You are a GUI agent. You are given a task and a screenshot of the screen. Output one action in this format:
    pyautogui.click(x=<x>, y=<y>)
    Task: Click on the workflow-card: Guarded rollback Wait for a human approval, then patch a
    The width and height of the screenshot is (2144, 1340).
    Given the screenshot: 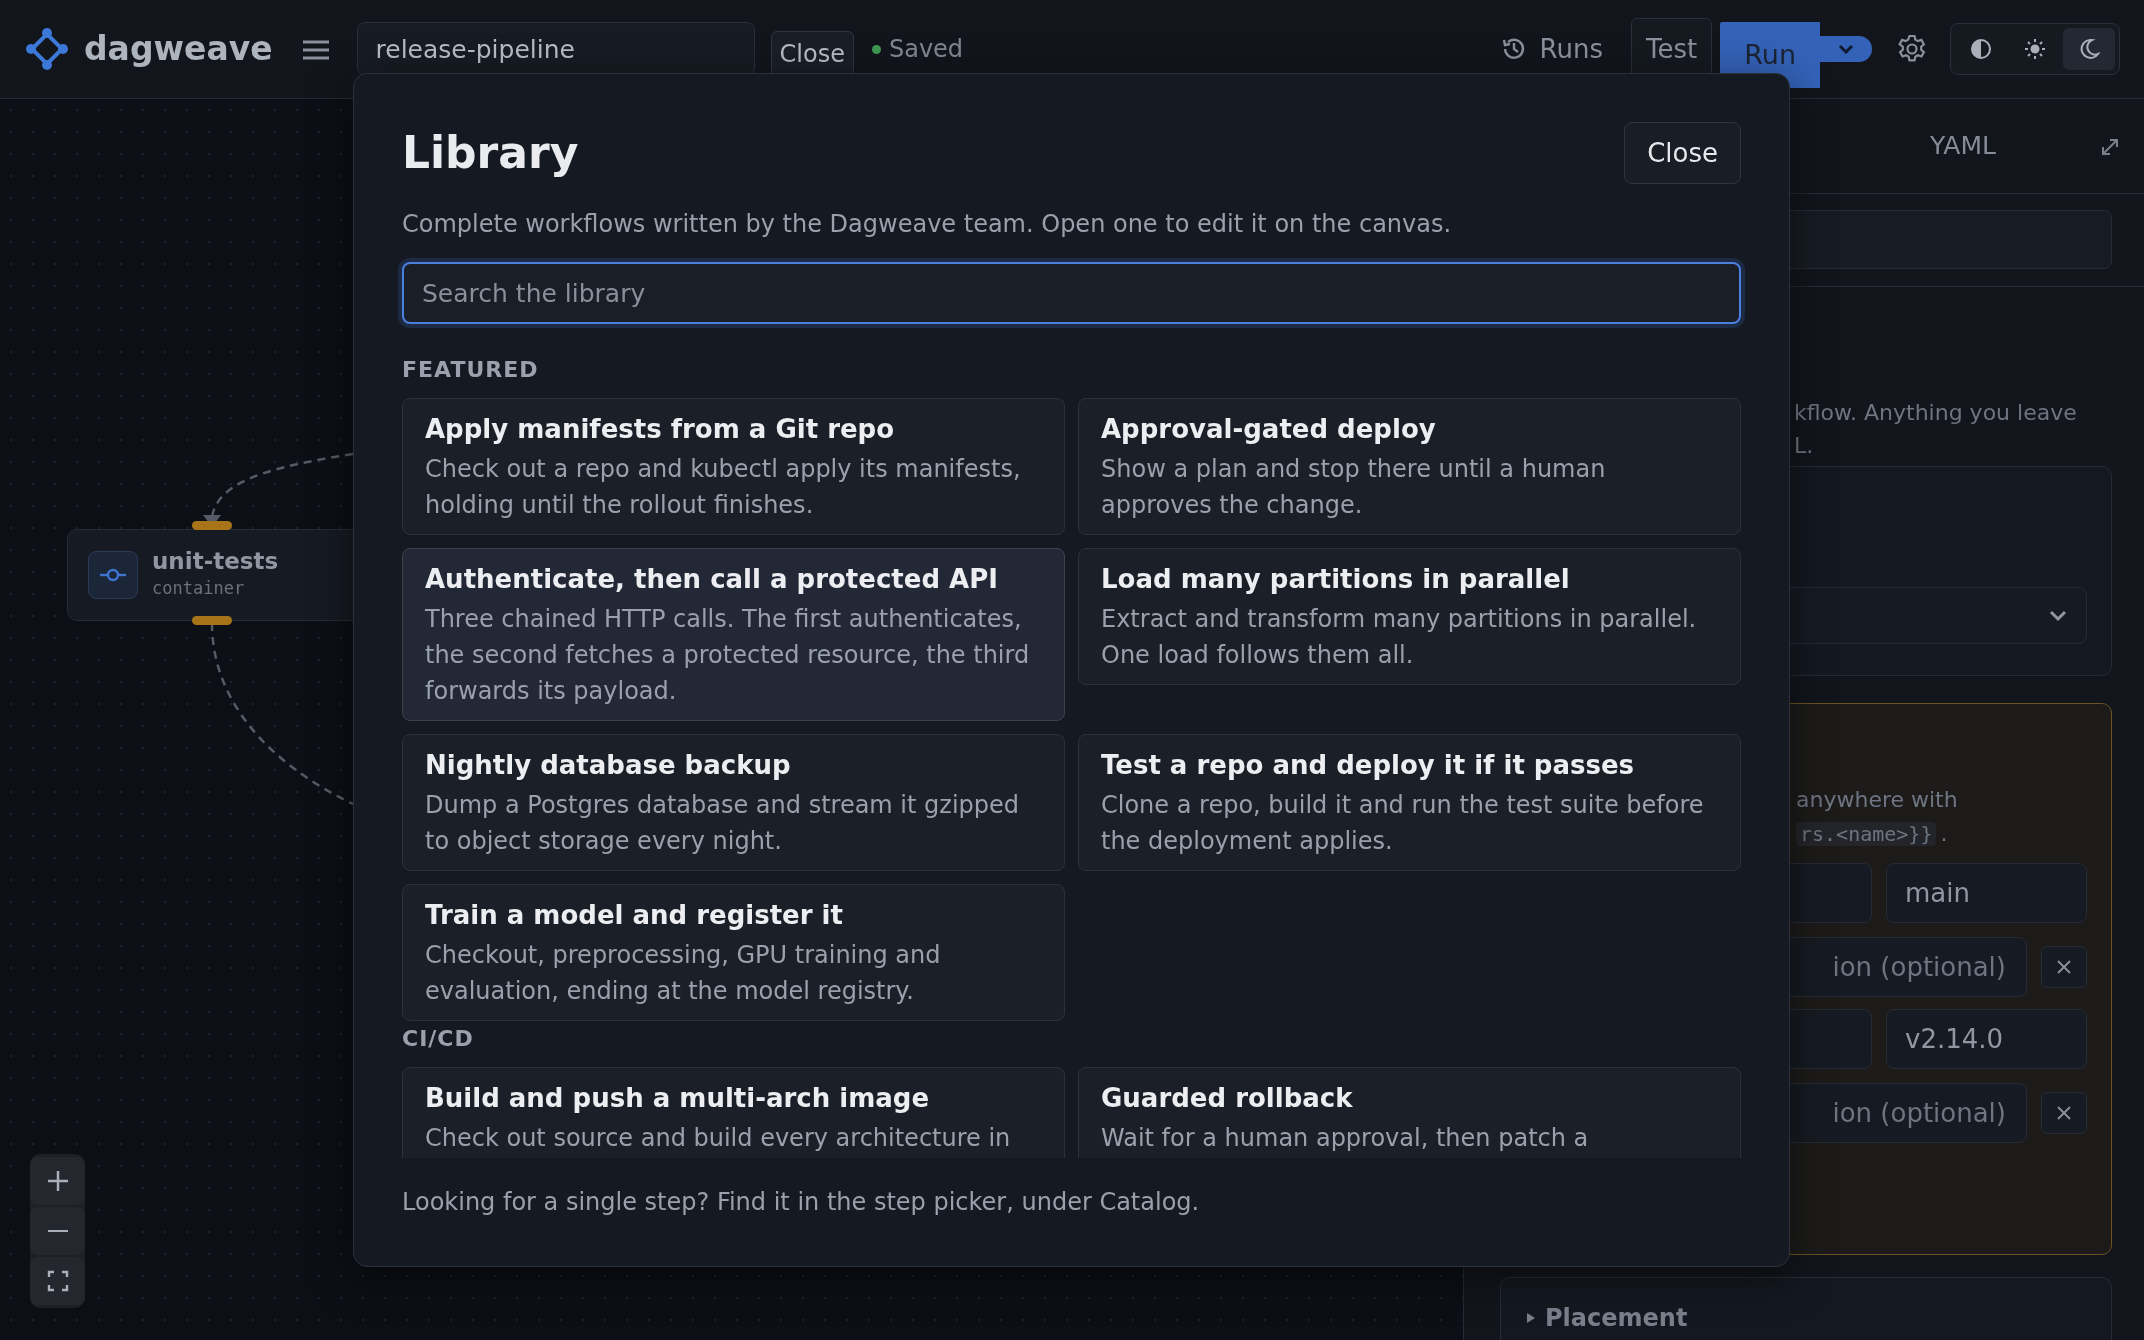 What is the action you would take?
    pyautogui.click(x=1409, y=1112)
    